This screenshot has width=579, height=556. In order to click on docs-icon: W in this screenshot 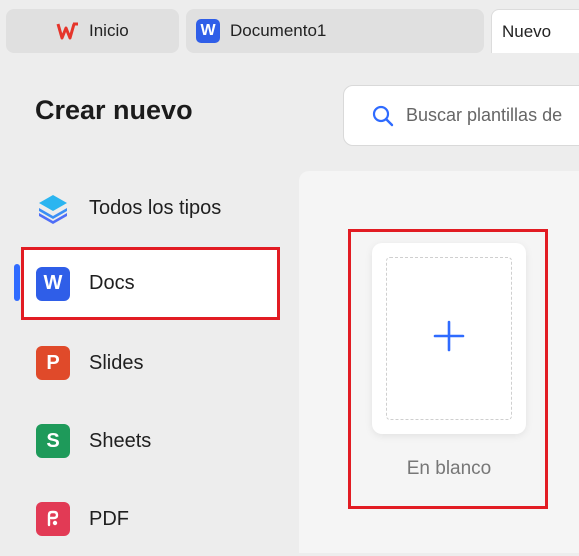, I will do `click(53, 283)`.